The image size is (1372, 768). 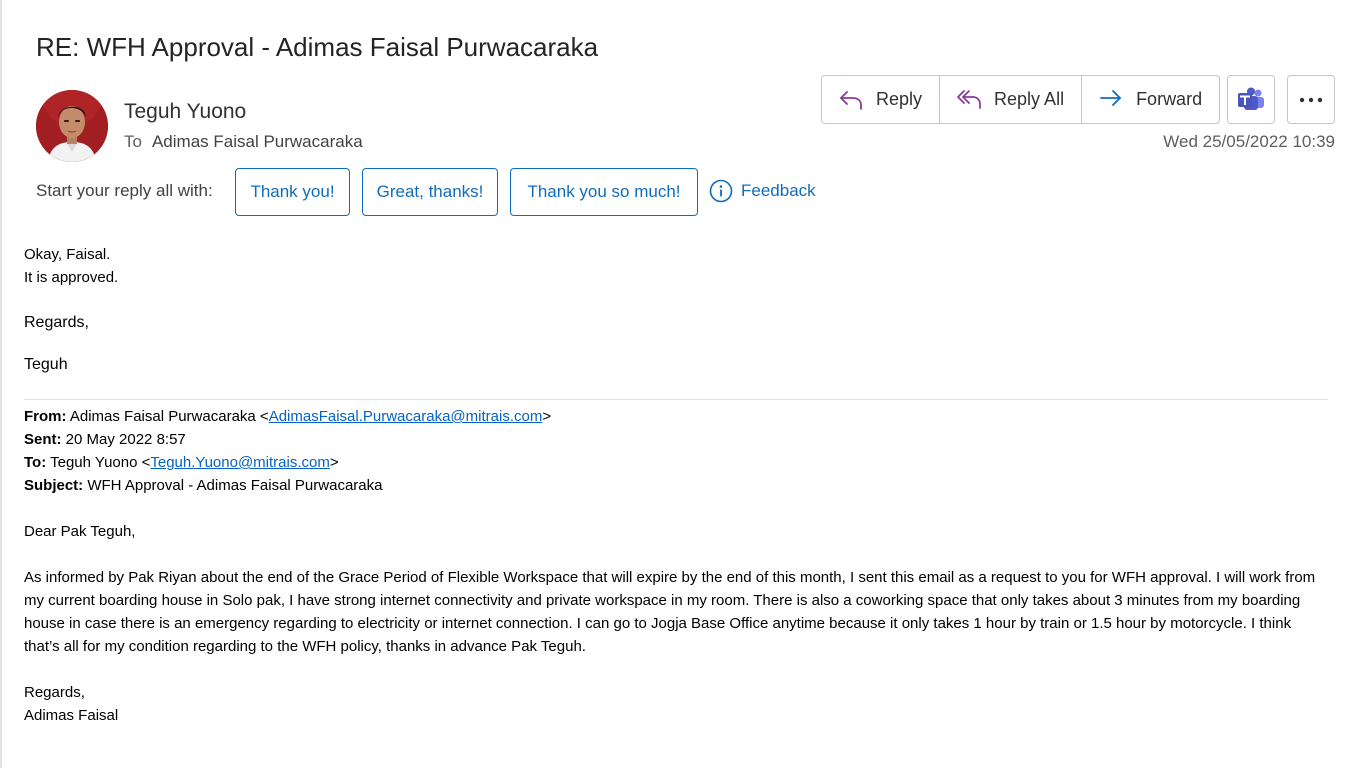 I want to click on quoted-to-label: To:, so click(x=35, y=462).